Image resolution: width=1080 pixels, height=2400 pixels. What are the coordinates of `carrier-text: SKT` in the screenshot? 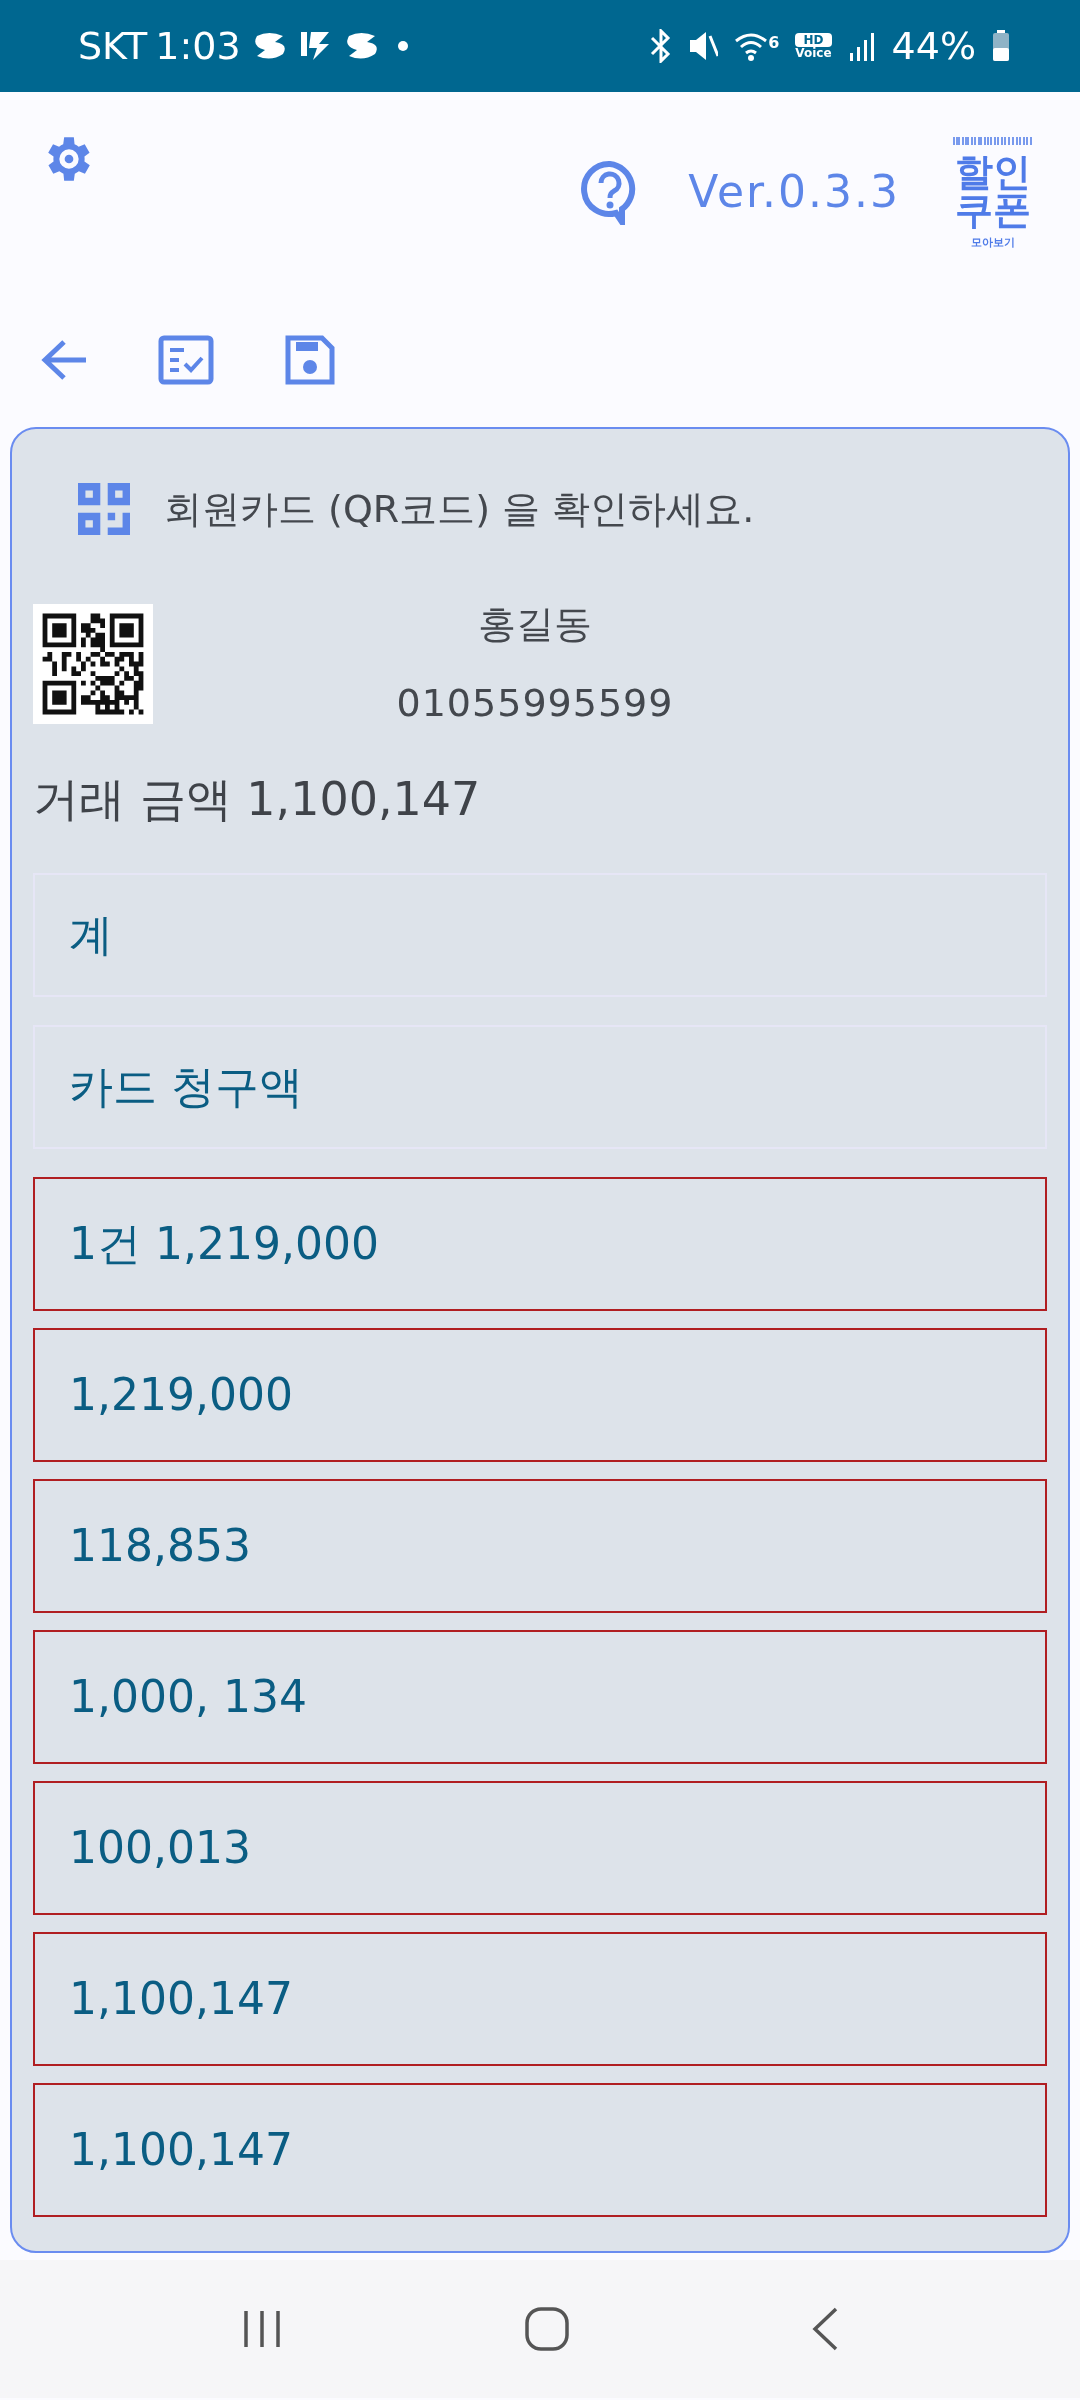 It's located at (113, 46).